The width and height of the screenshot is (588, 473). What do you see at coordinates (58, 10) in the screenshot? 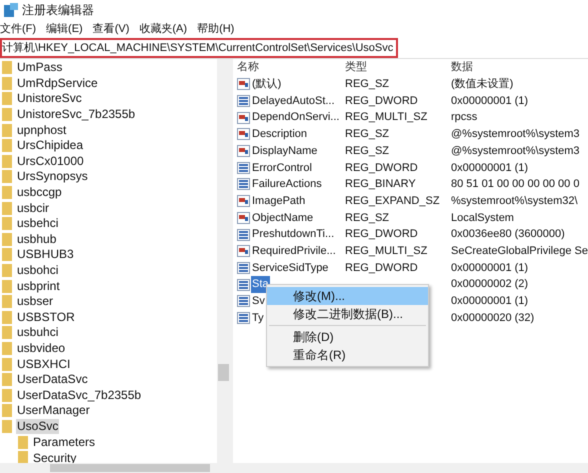
I see `window-title: 注册表编辑器` at bounding box center [58, 10].